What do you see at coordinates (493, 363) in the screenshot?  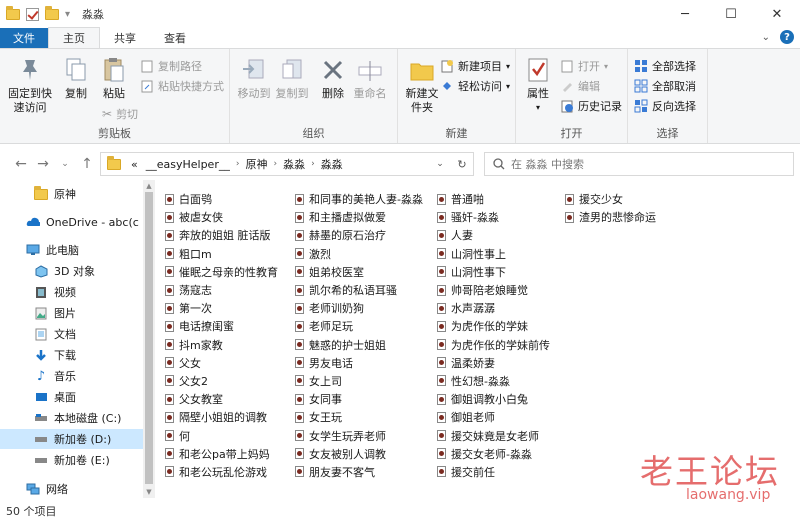 I see `file-item: 温柔娇妻` at bounding box center [493, 363].